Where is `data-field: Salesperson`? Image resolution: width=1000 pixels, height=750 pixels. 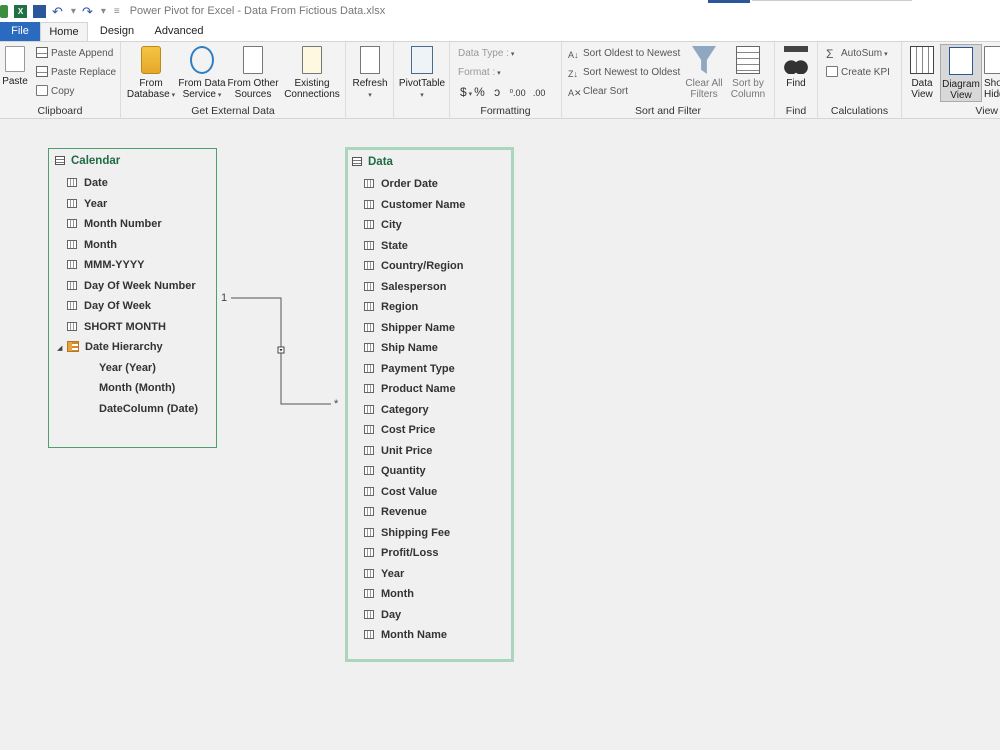 data-field: Salesperson is located at coordinates (429, 287).